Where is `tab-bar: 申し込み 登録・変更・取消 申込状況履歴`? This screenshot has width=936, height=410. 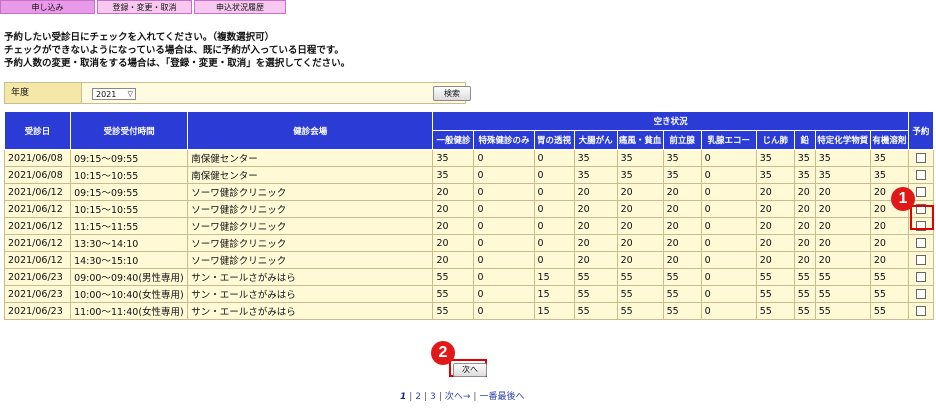
tab-bar: 申し込み 登録・変更・取消 申込状況履歴 is located at coordinates (144, 7).